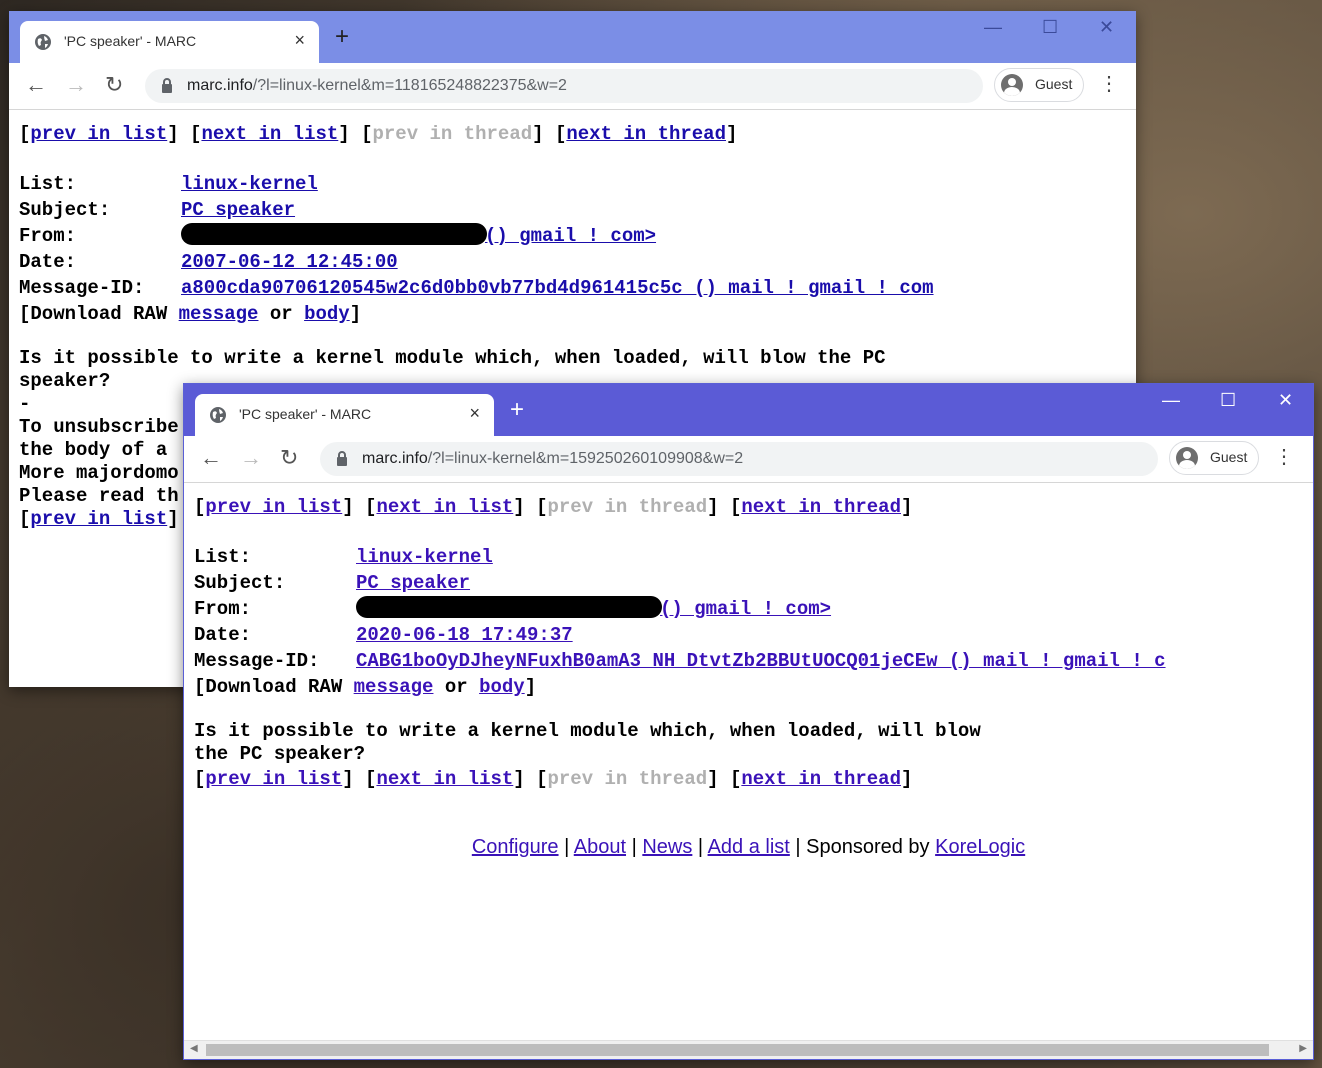  What do you see at coordinates (515, 847) in the screenshot?
I see `configure-link: Configure` at bounding box center [515, 847].